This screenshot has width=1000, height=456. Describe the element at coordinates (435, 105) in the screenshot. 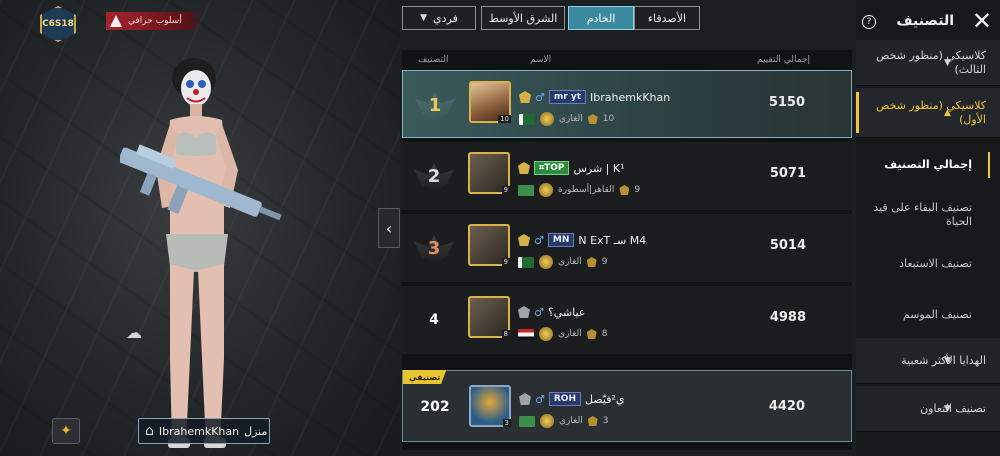

I see `rank-badge-gold: 1` at that location.